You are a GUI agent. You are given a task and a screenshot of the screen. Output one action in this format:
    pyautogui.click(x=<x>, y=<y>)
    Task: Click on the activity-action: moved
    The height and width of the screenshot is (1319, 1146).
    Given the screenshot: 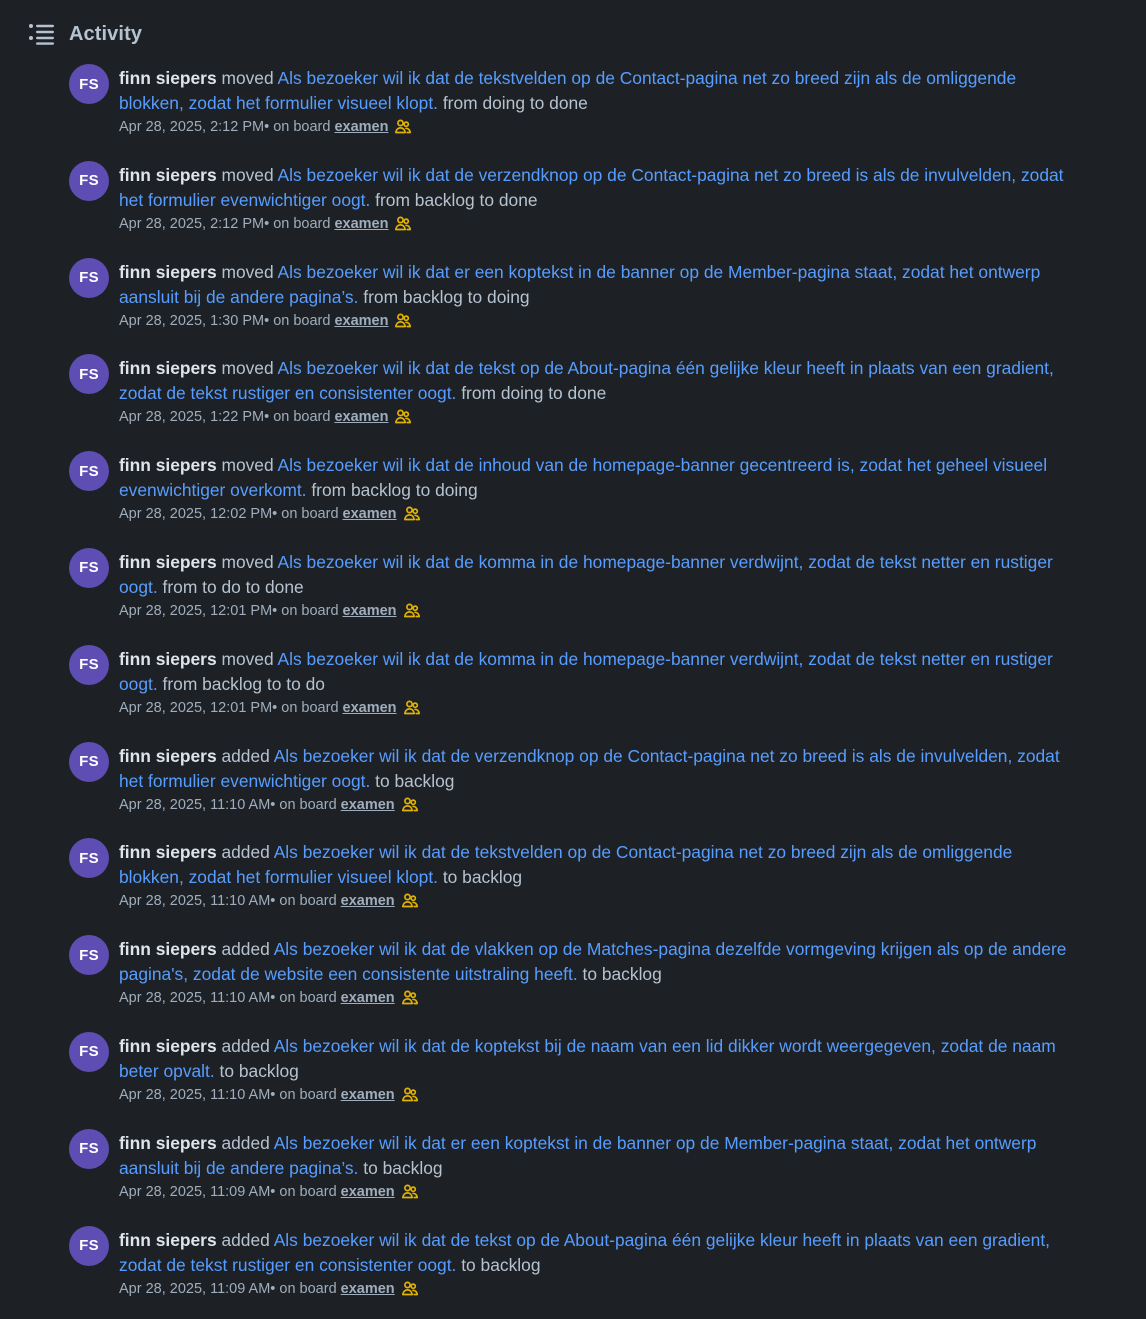 What is the action you would take?
    pyautogui.click(x=247, y=465)
    